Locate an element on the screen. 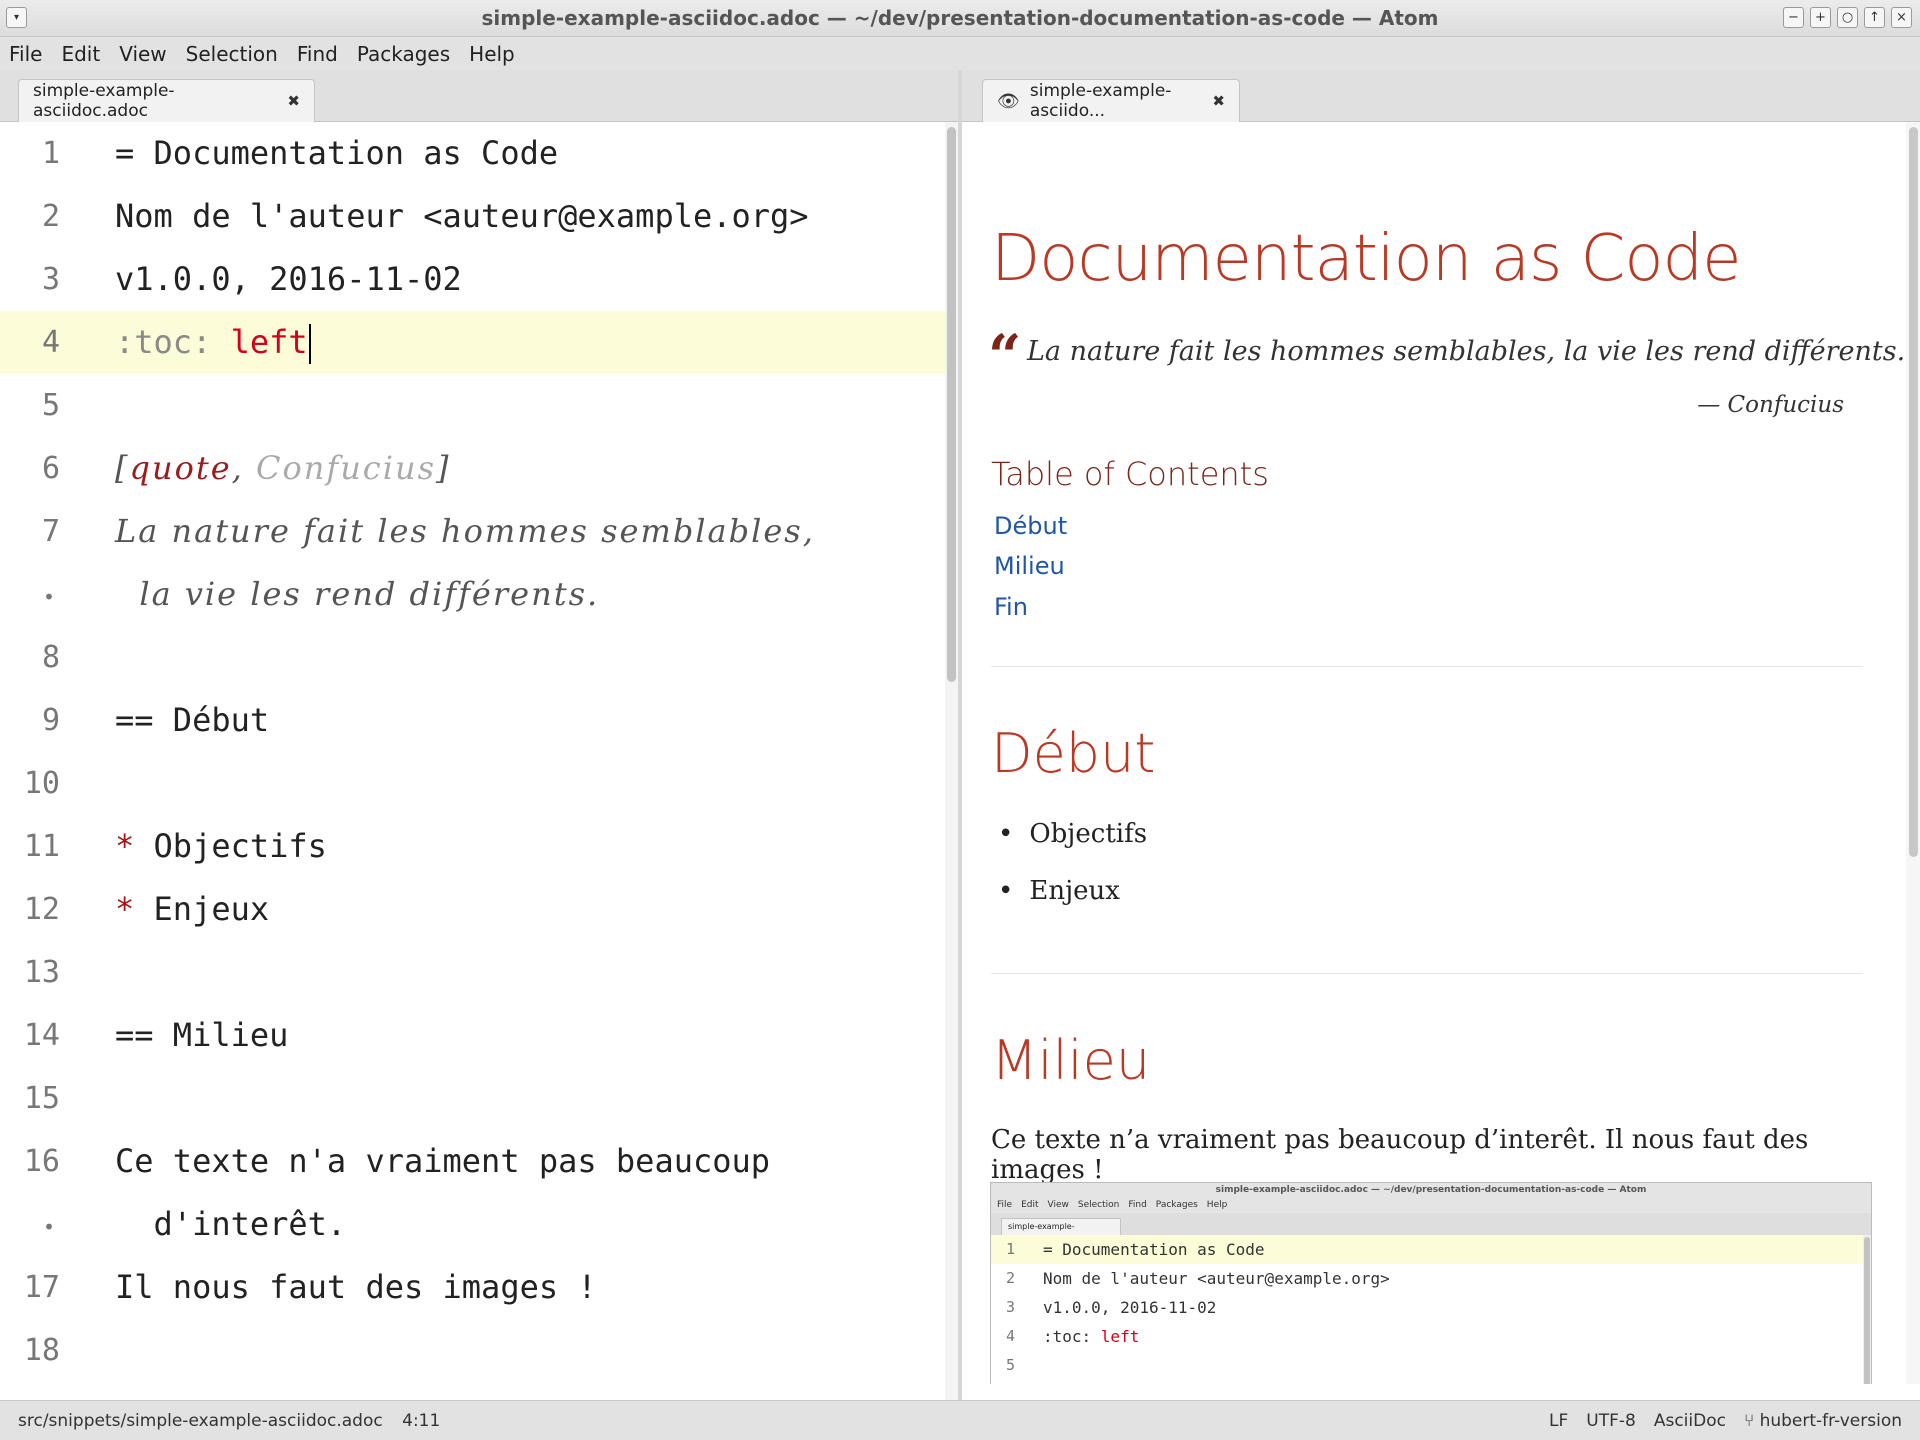 This screenshot has width=1920, height=1440. toc-link-fin: Fin is located at coordinates (1011, 607).